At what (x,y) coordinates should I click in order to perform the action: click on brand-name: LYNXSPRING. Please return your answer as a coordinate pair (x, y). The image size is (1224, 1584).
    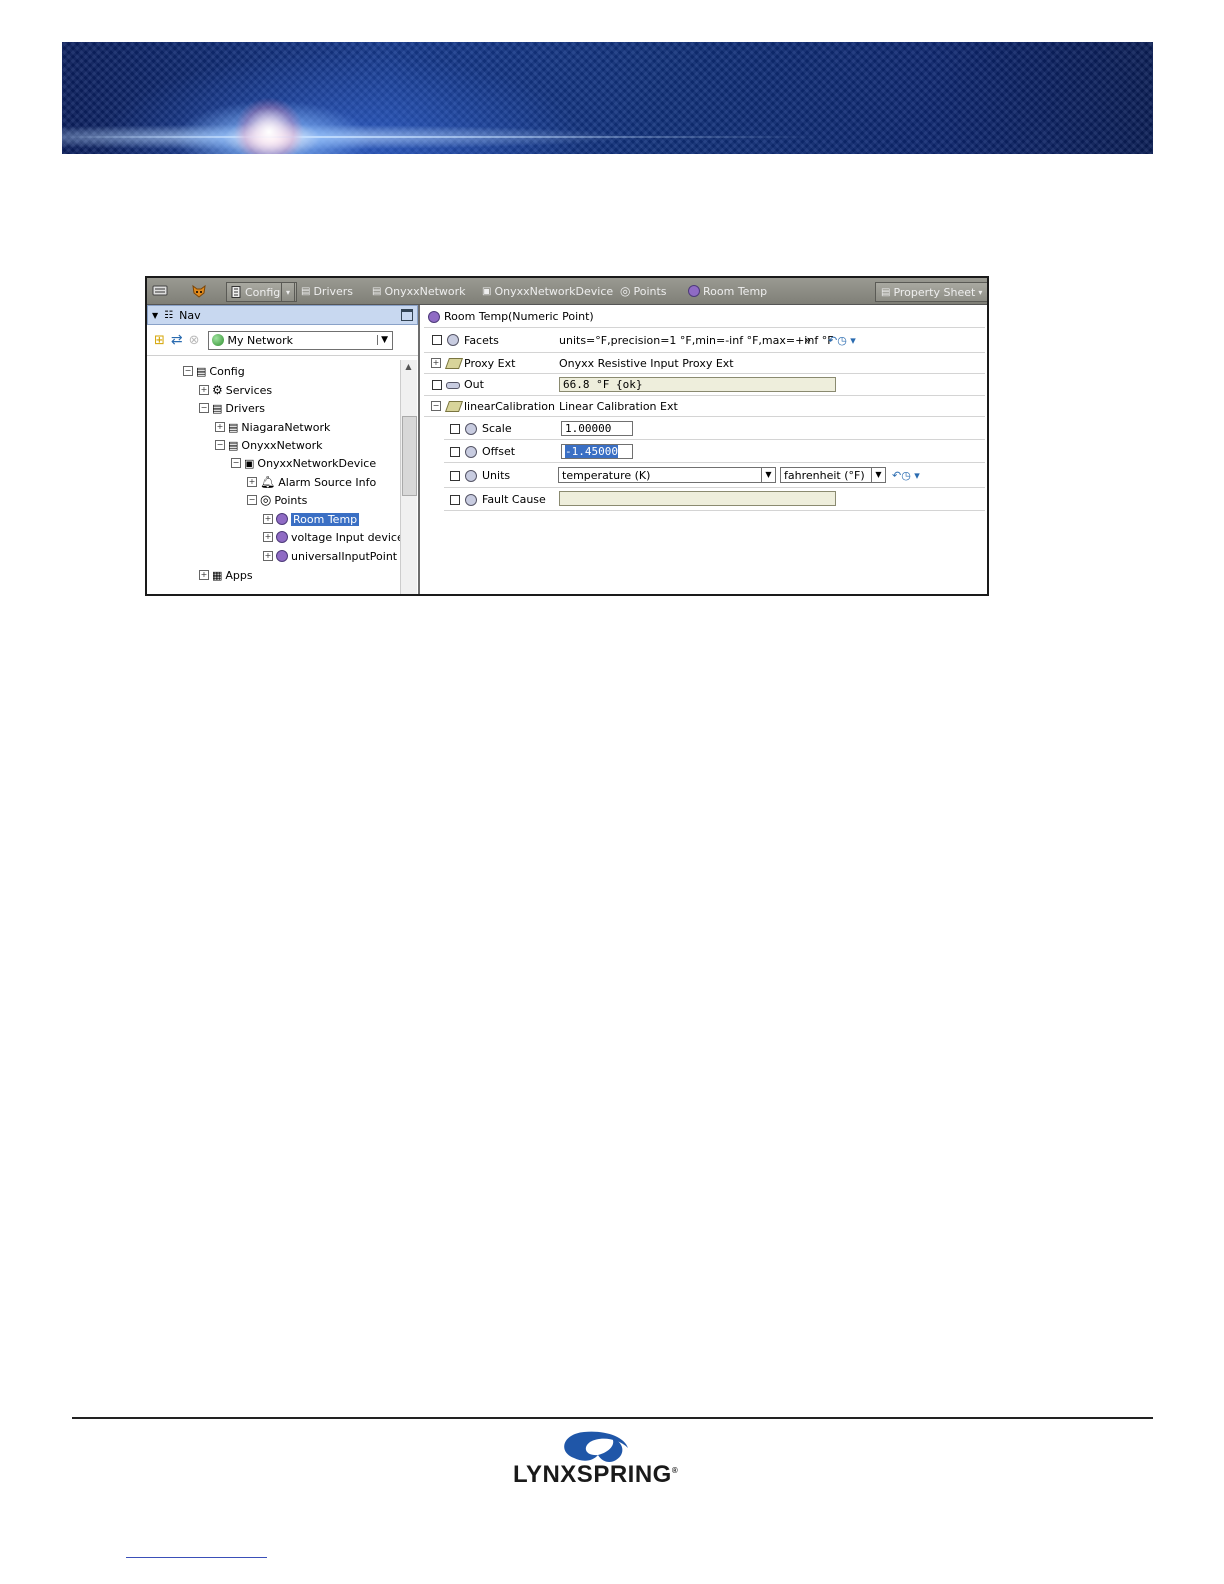
    Looking at the image, I should click on (592, 1474).